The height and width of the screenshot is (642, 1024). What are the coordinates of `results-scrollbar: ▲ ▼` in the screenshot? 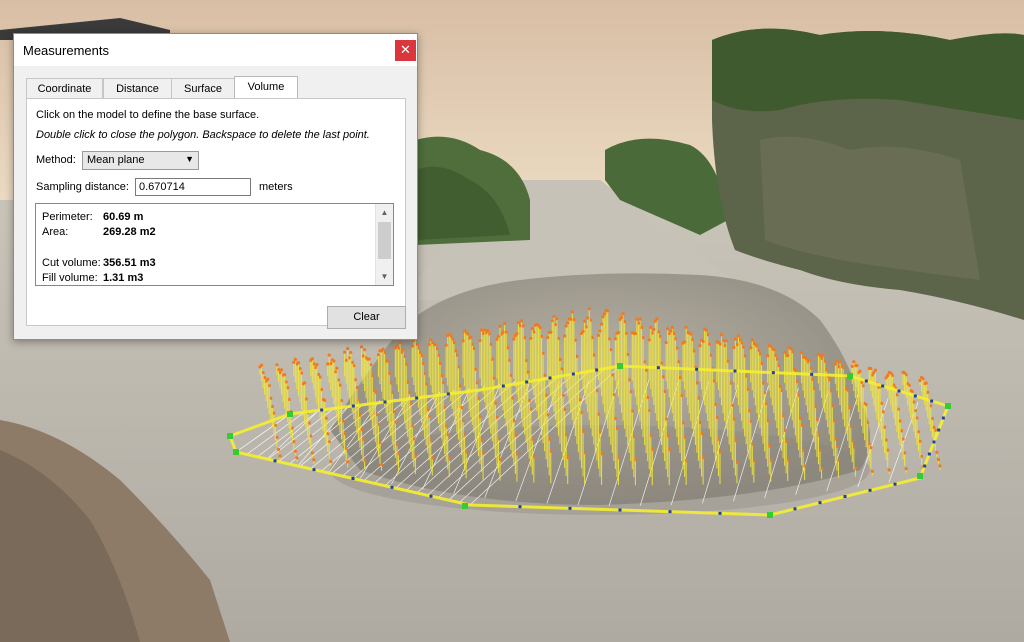 It's located at (384, 244).